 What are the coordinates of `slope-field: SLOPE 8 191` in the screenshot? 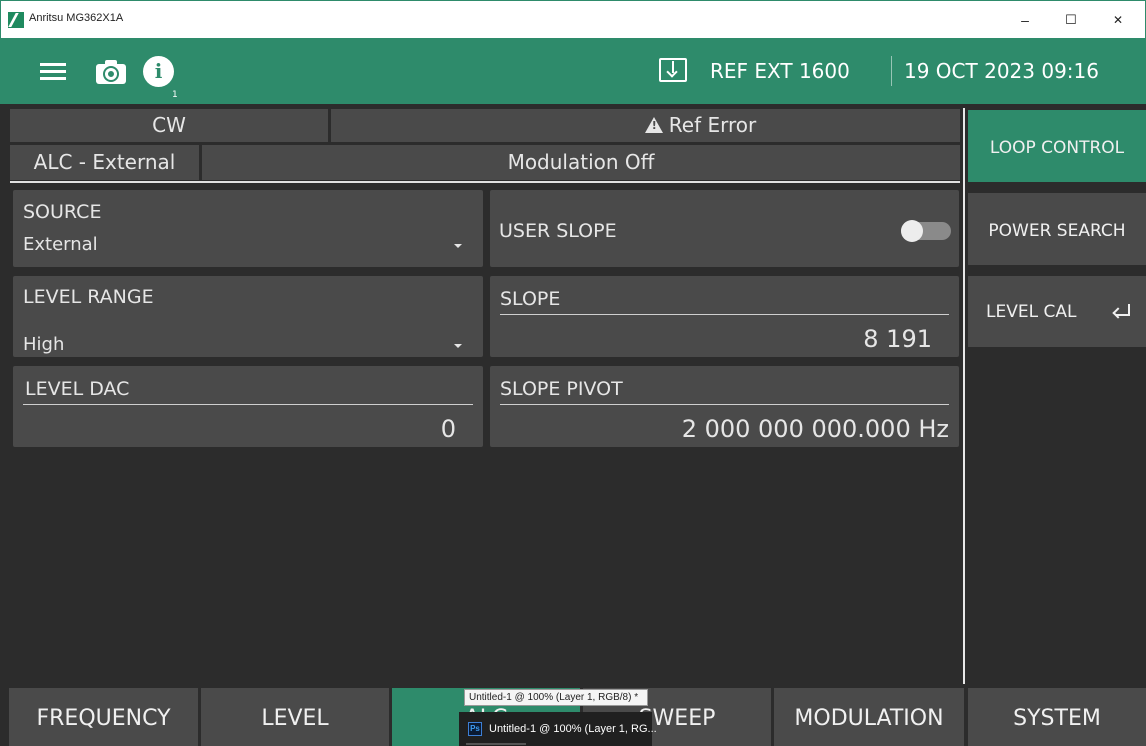 It's located at (724, 316).